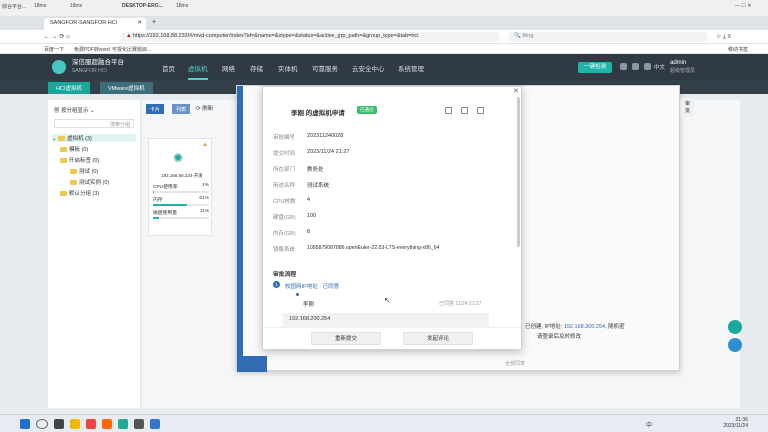 This screenshot has height=432, width=768. I want to click on card-view-button: 卡片, so click(155, 109).